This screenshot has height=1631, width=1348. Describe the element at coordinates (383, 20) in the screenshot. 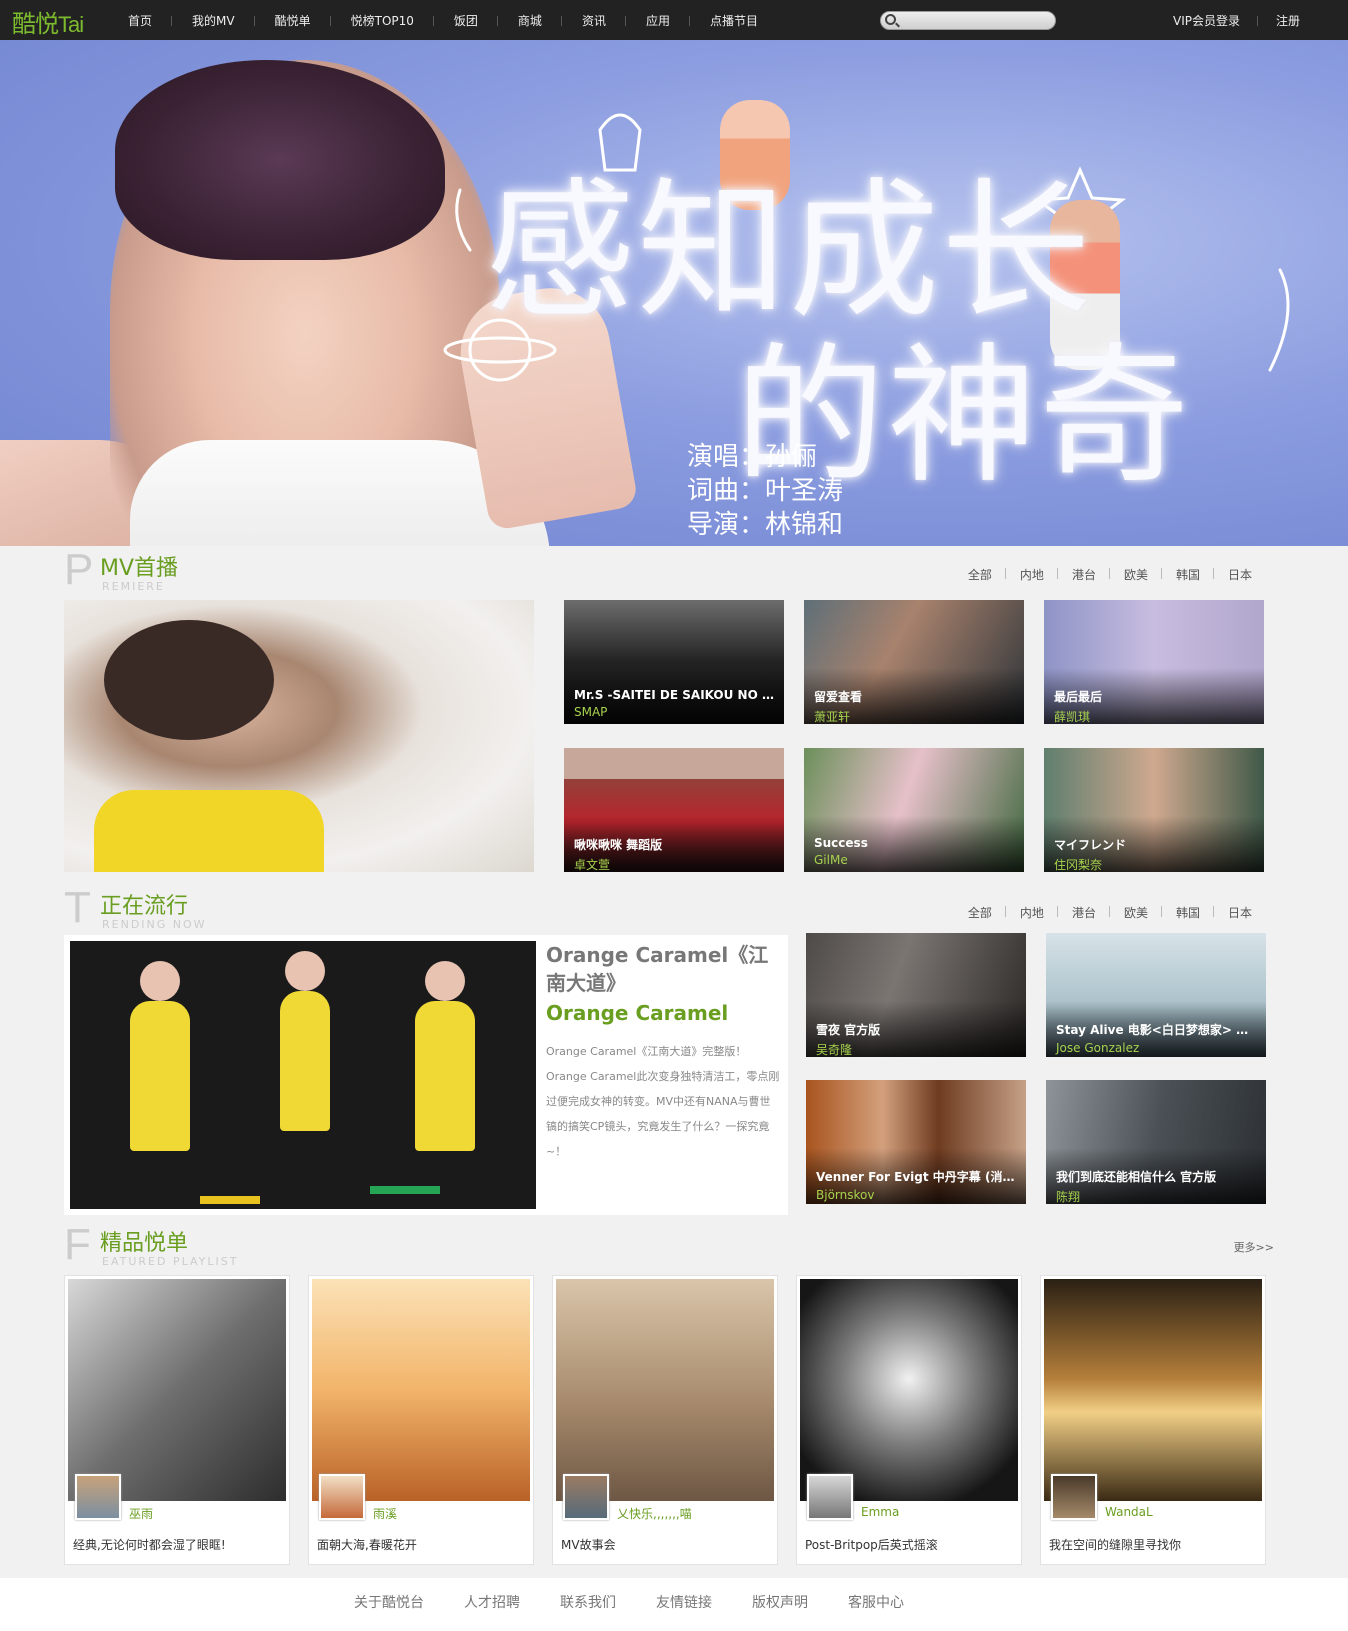

I see `nav-top10: 悦榜TOP10` at that location.